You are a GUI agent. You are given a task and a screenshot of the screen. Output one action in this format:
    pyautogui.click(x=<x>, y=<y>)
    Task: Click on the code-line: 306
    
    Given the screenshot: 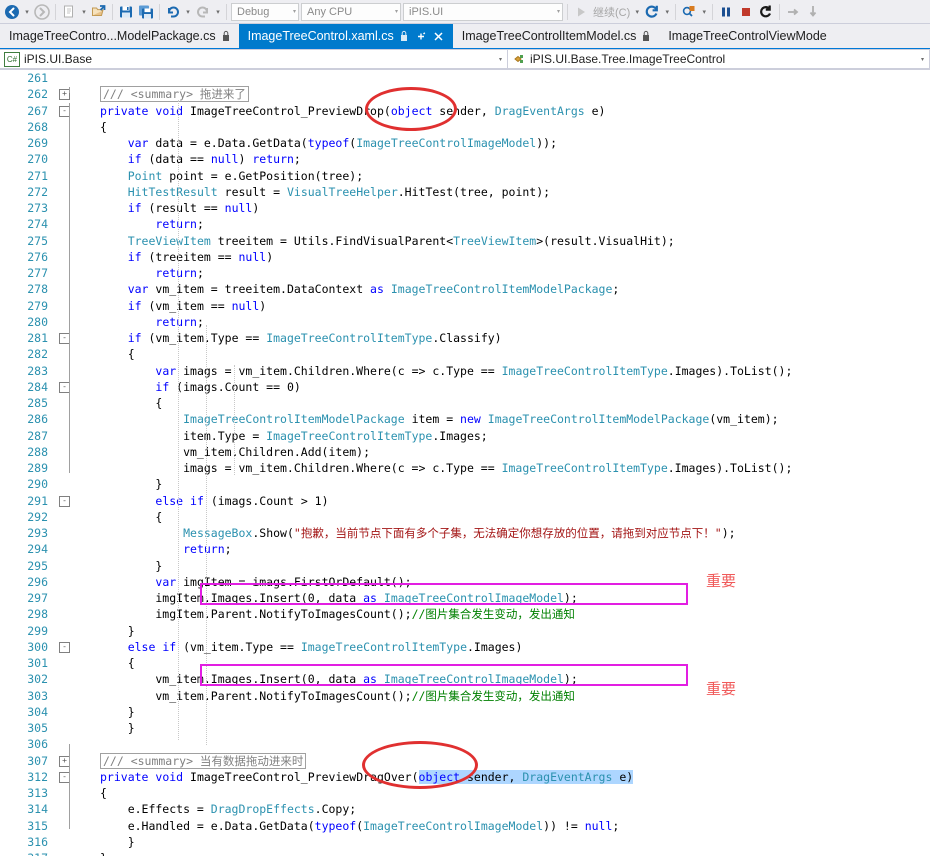 What is the action you would take?
    pyautogui.click(x=465, y=744)
    